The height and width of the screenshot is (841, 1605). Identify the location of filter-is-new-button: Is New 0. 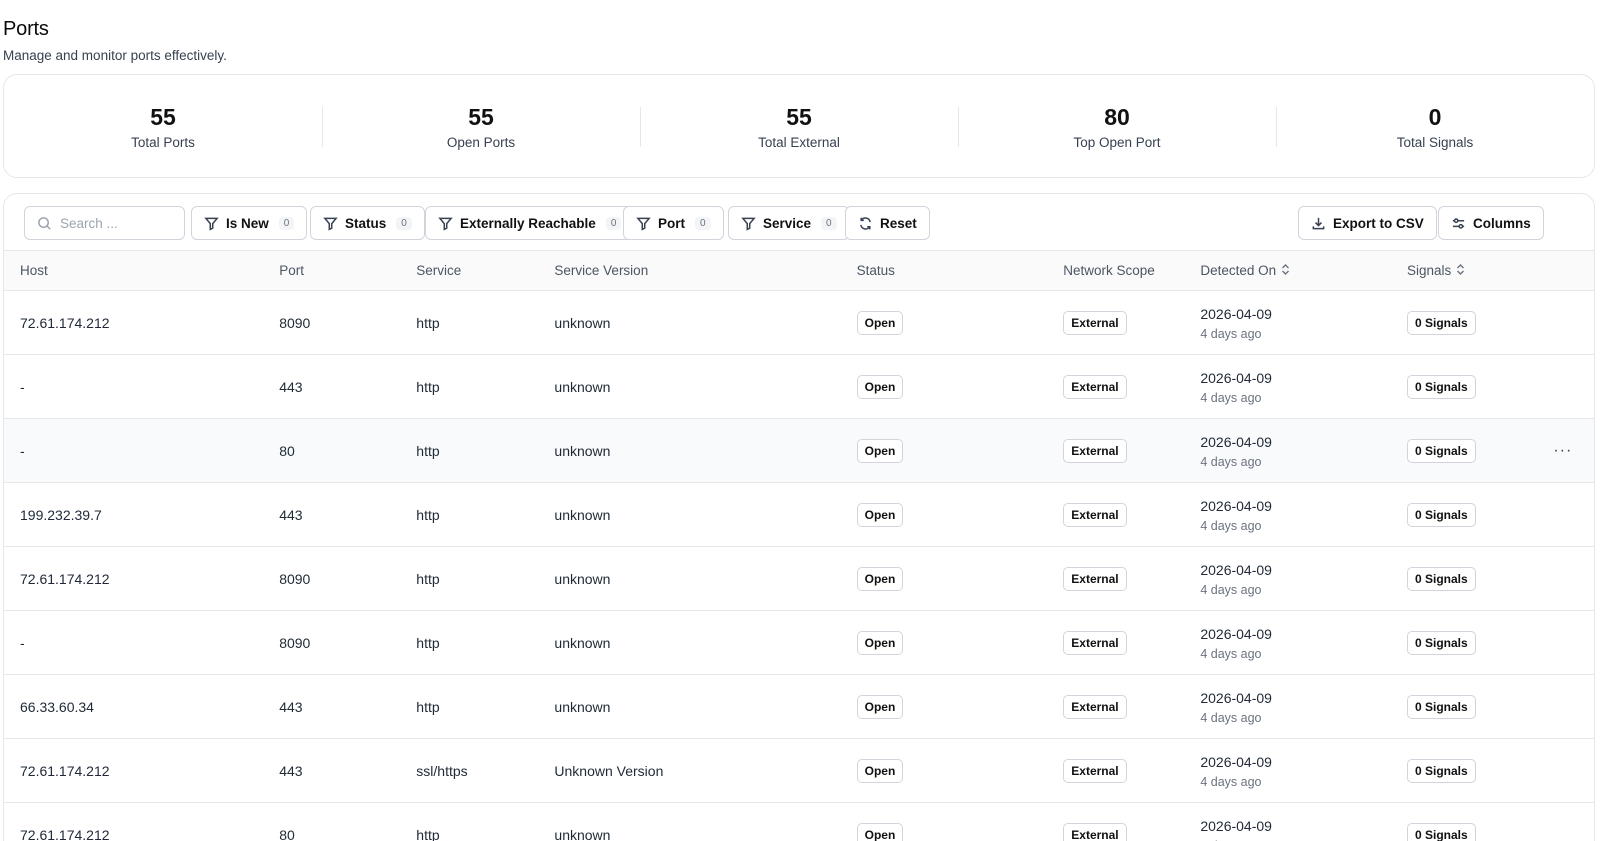
(249, 223).